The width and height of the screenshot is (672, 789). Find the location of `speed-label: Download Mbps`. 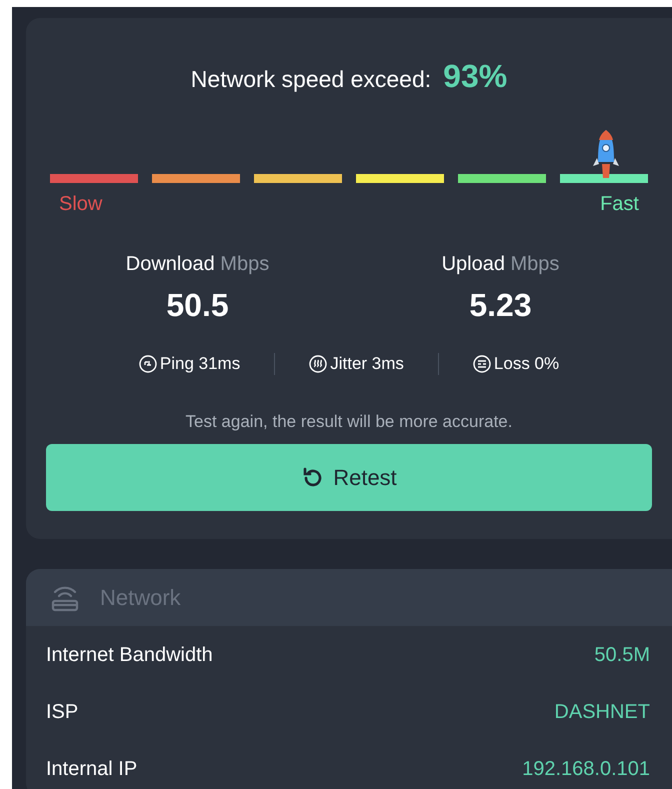

speed-label: Download Mbps is located at coordinates (198, 264).